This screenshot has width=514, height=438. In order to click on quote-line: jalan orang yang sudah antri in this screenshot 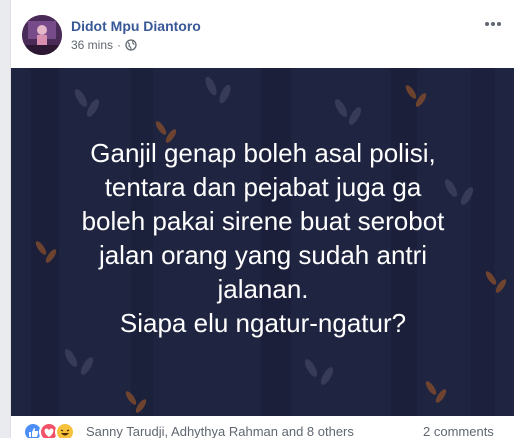, I will do `click(263, 255)`.